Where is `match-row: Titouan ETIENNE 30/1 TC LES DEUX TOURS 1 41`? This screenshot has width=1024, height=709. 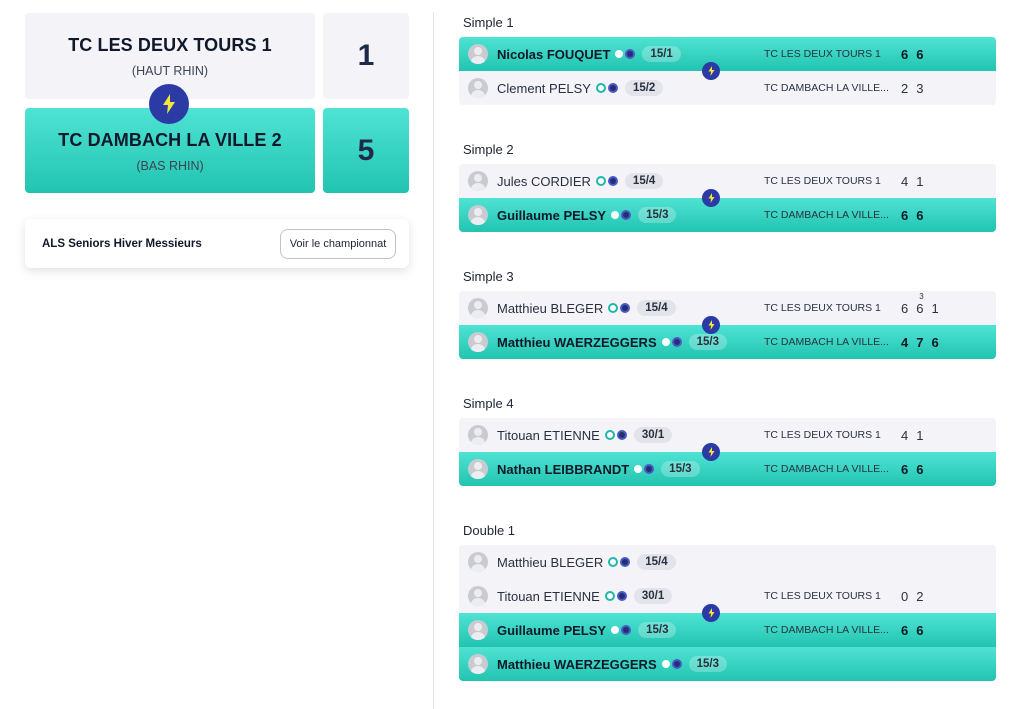 match-row: Titouan ETIENNE 30/1 TC LES DEUX TOURS 1 41 is located at coordinates (727, 435).